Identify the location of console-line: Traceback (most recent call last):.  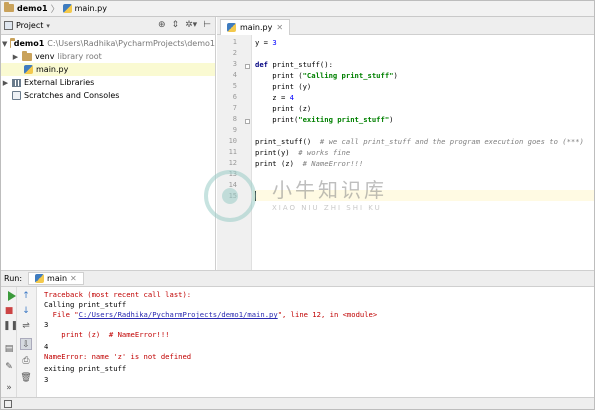
(118, 294).